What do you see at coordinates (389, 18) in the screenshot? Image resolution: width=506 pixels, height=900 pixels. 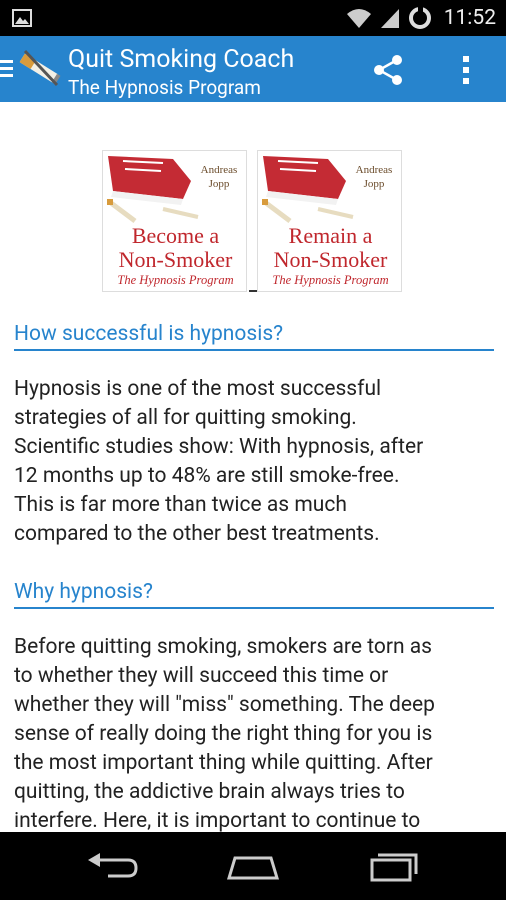 I see `signal-icon` at bounding box center [389, 18].